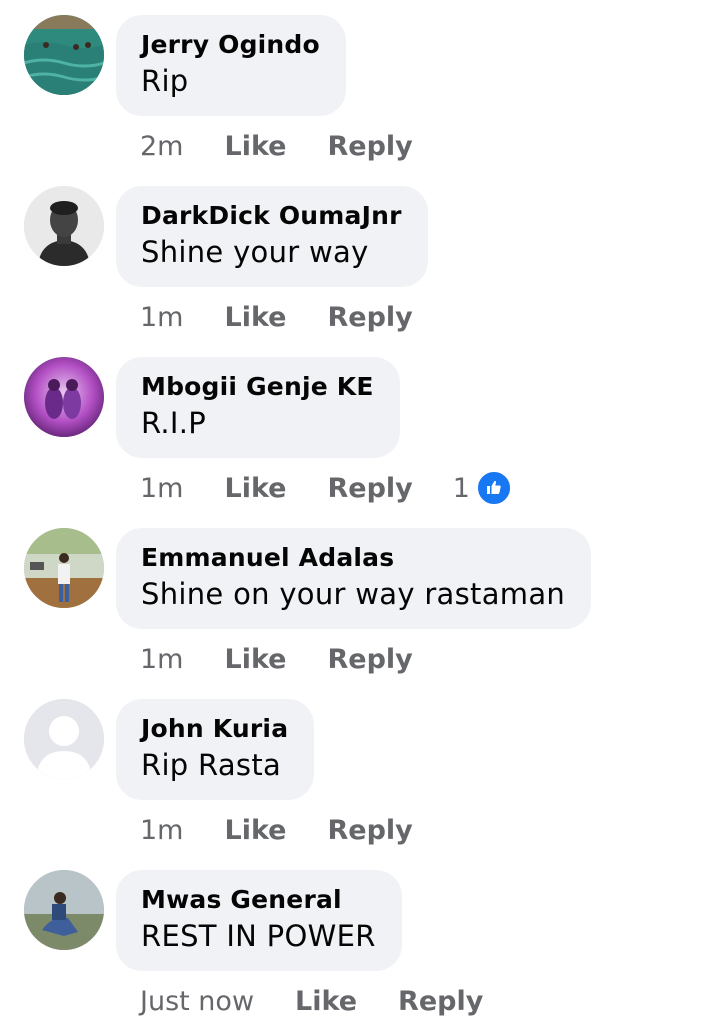 This screenshot has height=1021, width=720. Describe the element at coordinates (165, 81) in the screenshot. I see `comment-text: Rip` at that location.